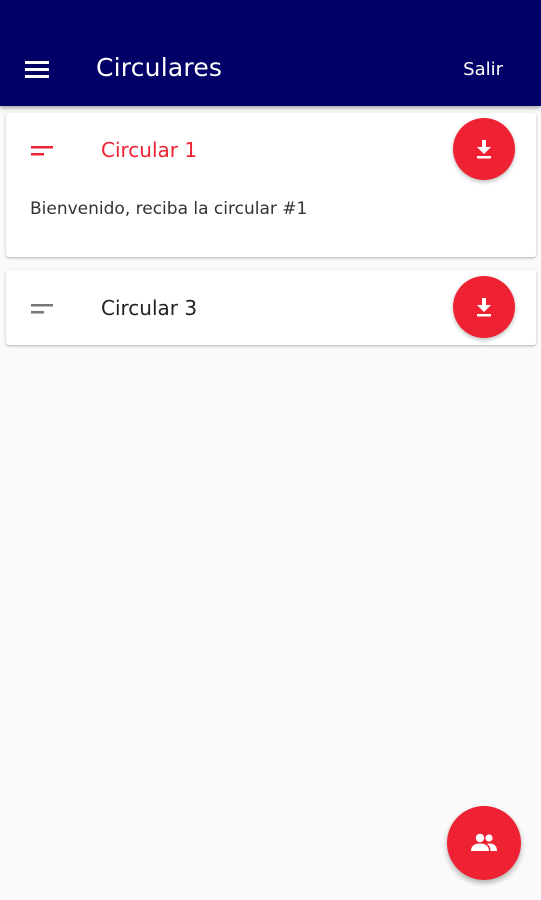 The height and width of the screenshot is (900, 541). I want to click on menu-icon, so click(37, 69).